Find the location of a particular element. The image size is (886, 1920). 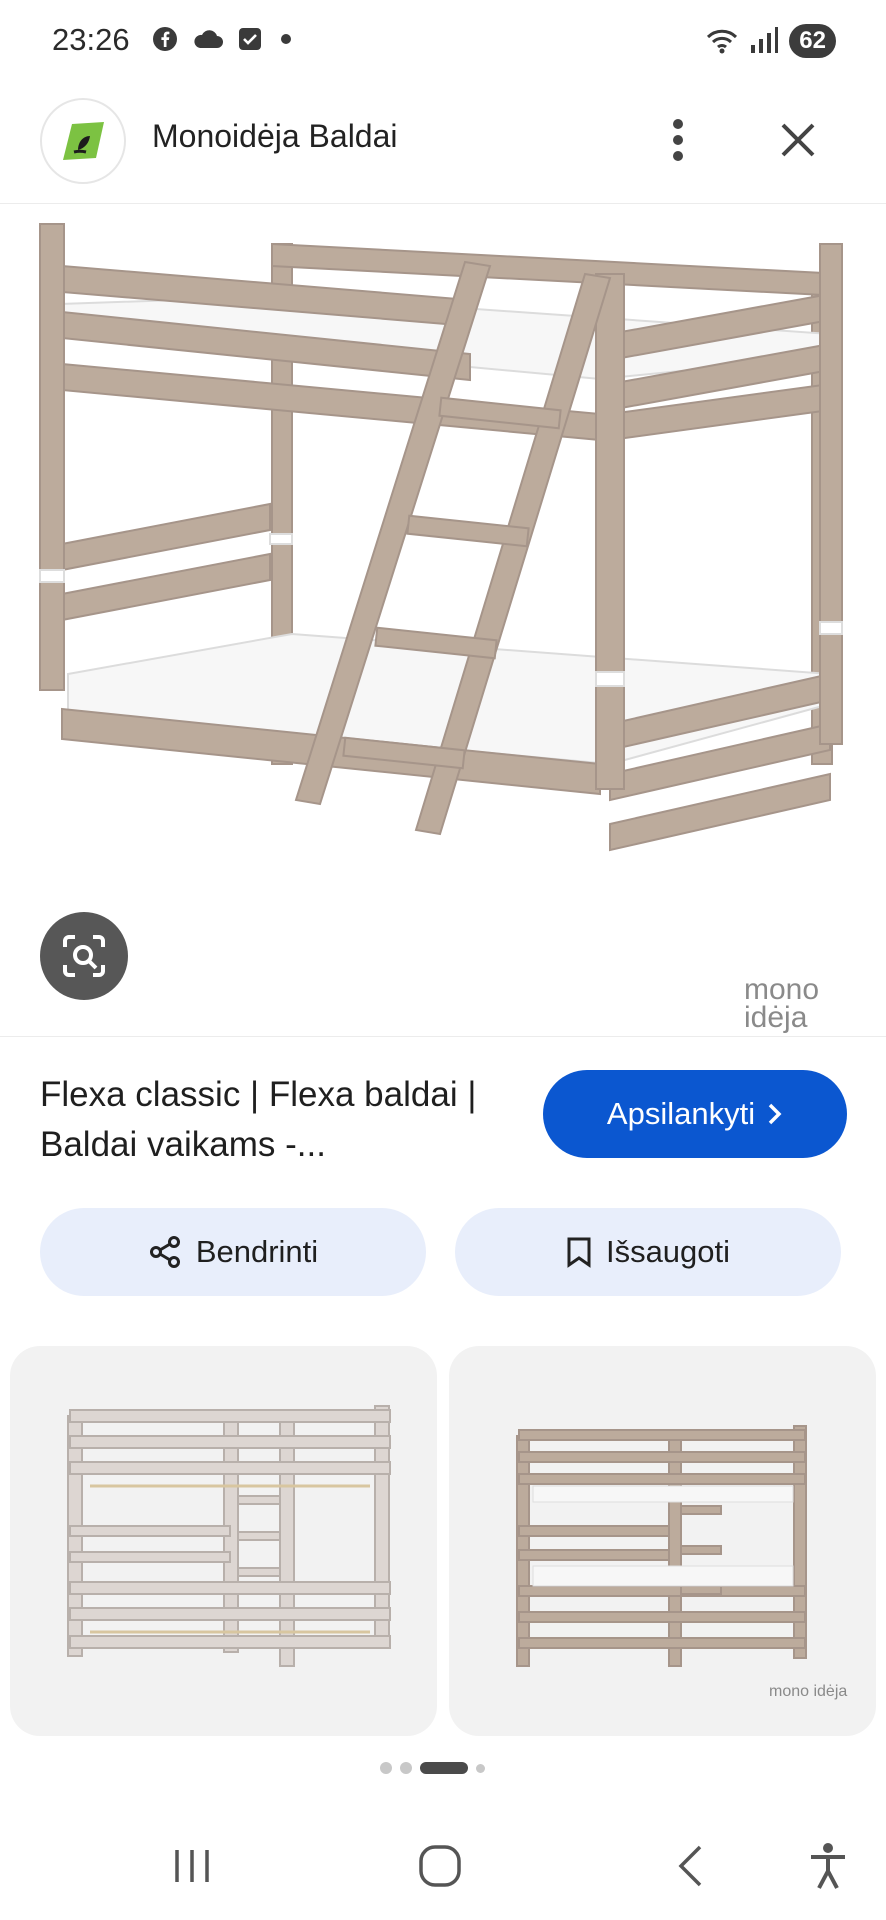

monoideja-logo-icon is located at coordinates (83, 141).